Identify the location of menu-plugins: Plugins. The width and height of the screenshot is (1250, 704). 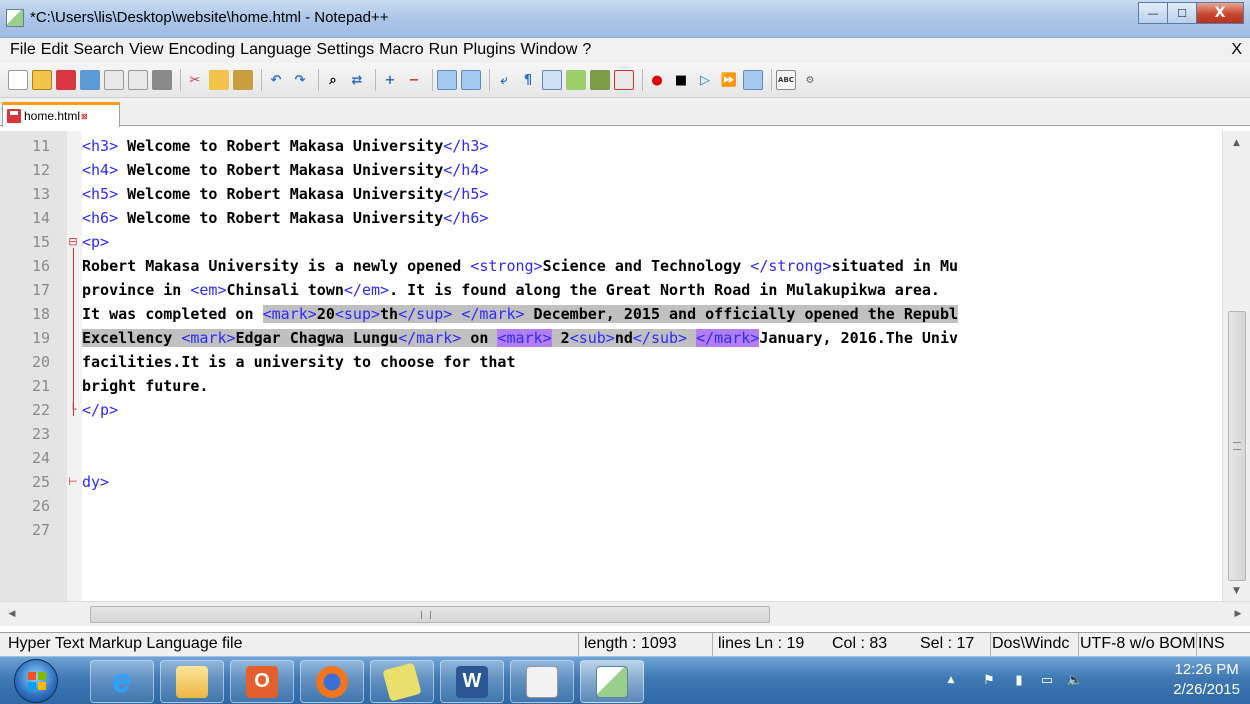
(489, 50).